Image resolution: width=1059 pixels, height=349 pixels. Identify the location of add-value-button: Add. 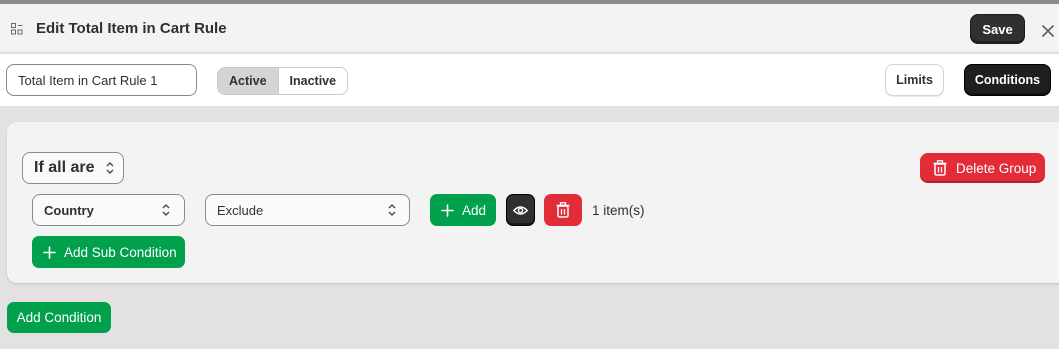
(463, 210).